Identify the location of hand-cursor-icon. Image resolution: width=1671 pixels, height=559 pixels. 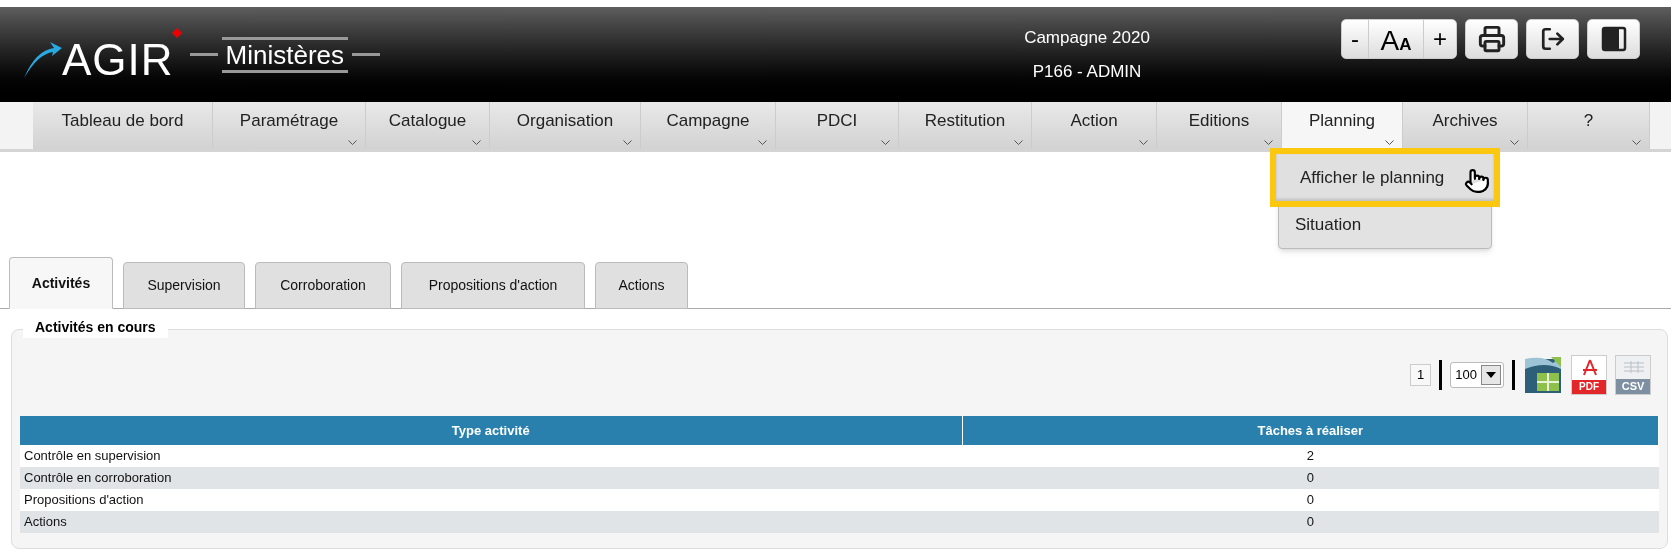
(1477, 181).